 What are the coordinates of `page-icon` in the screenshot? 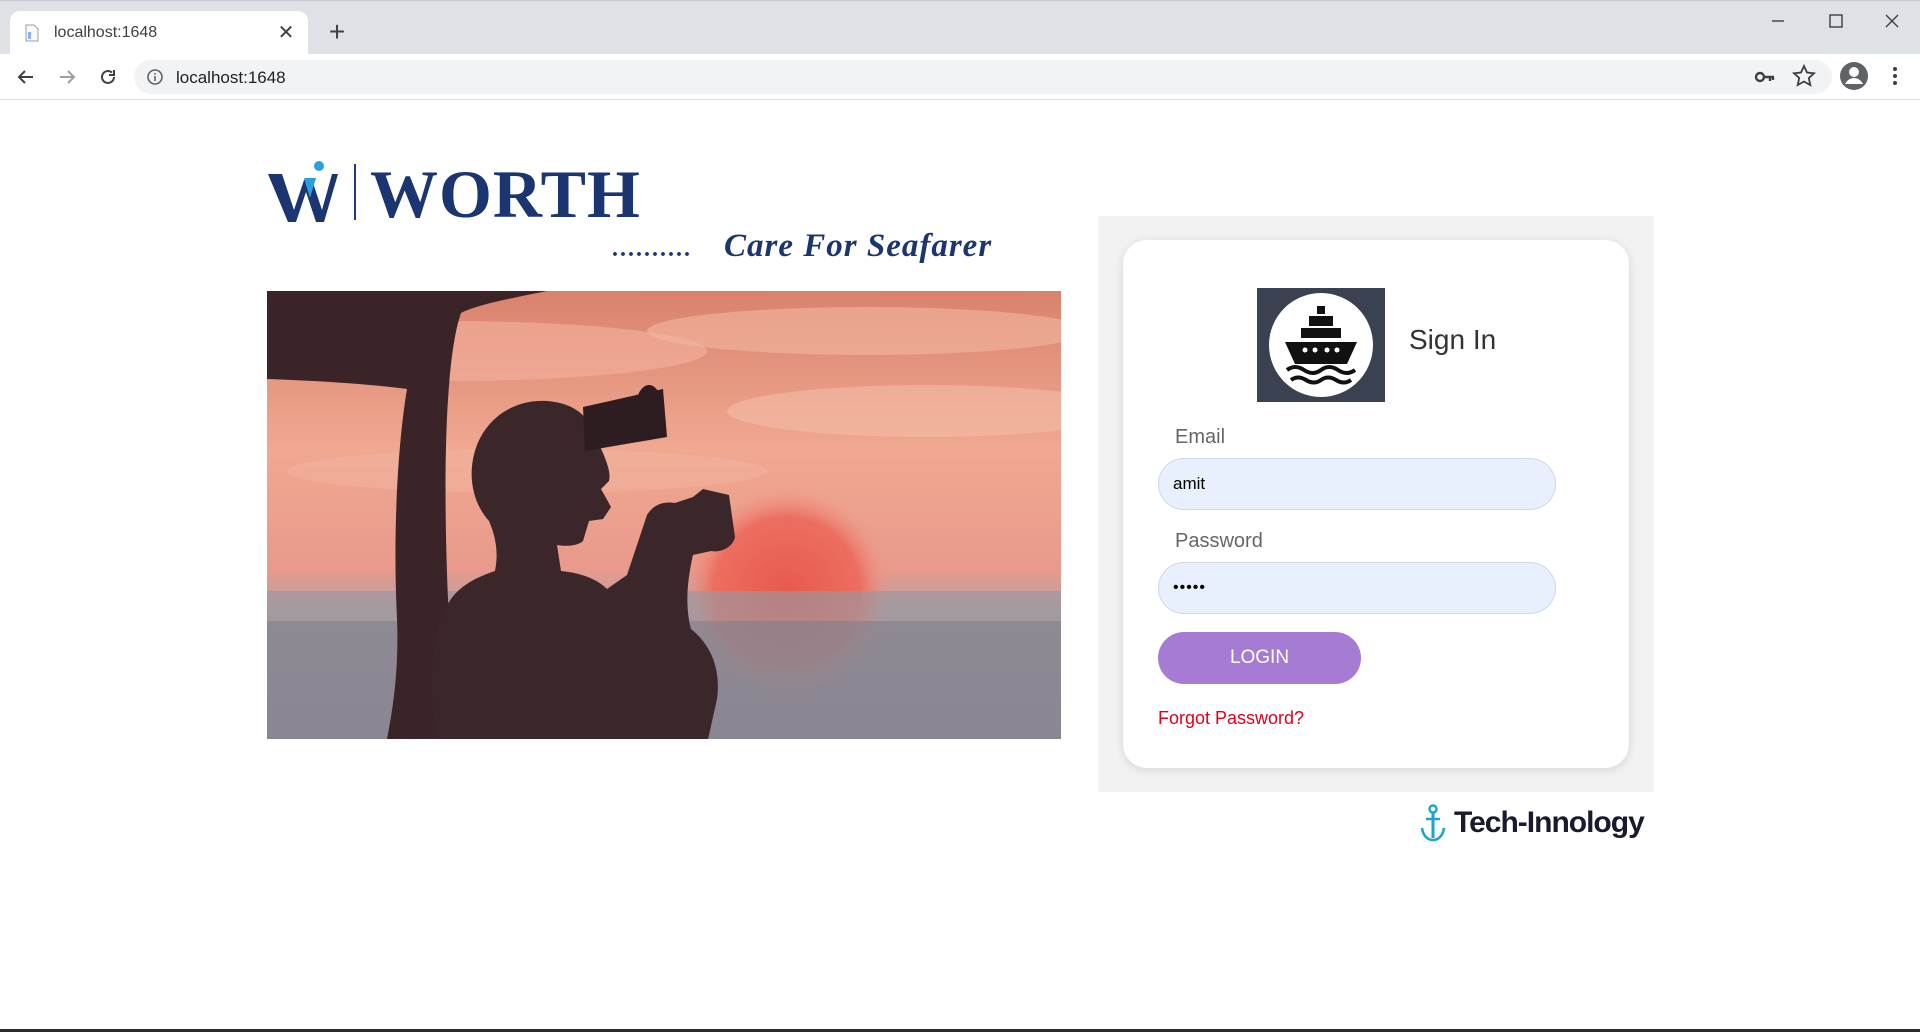 It's located at (32, 33).